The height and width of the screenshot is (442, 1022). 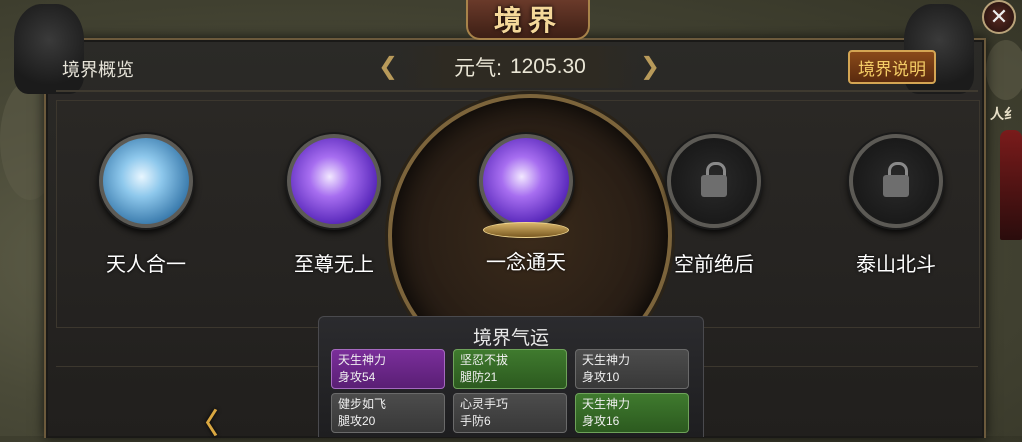 What do you see at coordinates (388, 369) in the screenshot?
I see `buff-item: 天生神力 身攻54` at bounding box center [388, 369].